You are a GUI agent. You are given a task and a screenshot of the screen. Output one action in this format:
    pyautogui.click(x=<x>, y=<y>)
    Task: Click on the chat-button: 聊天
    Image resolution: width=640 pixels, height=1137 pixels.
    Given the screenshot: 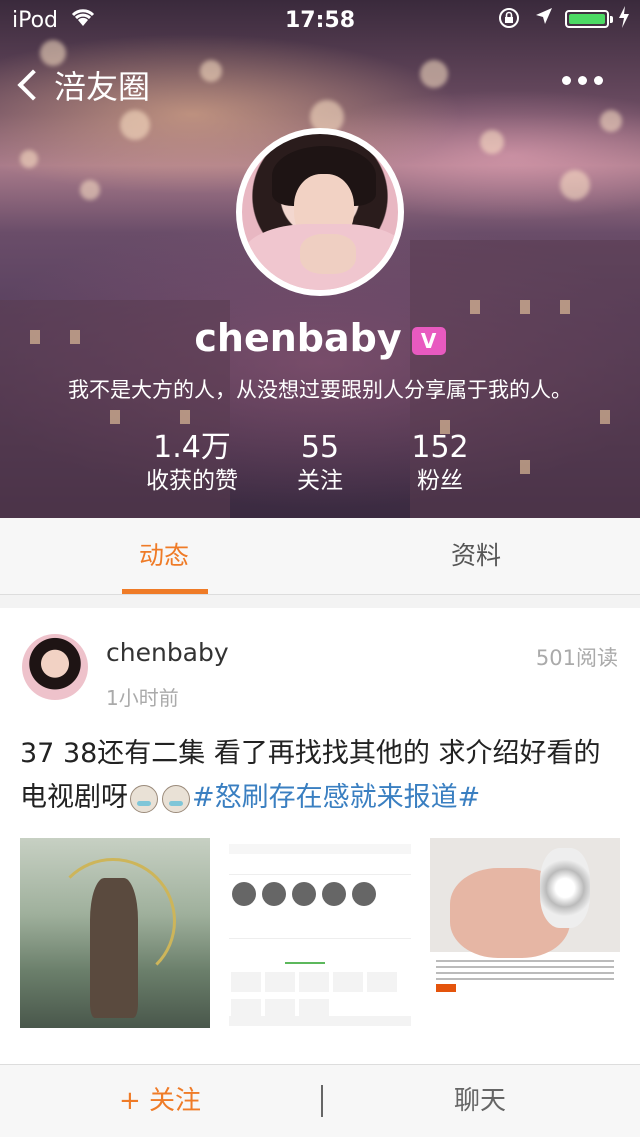 What is the action you would take?
    pyautogui.click(x=480, y=1101)
    